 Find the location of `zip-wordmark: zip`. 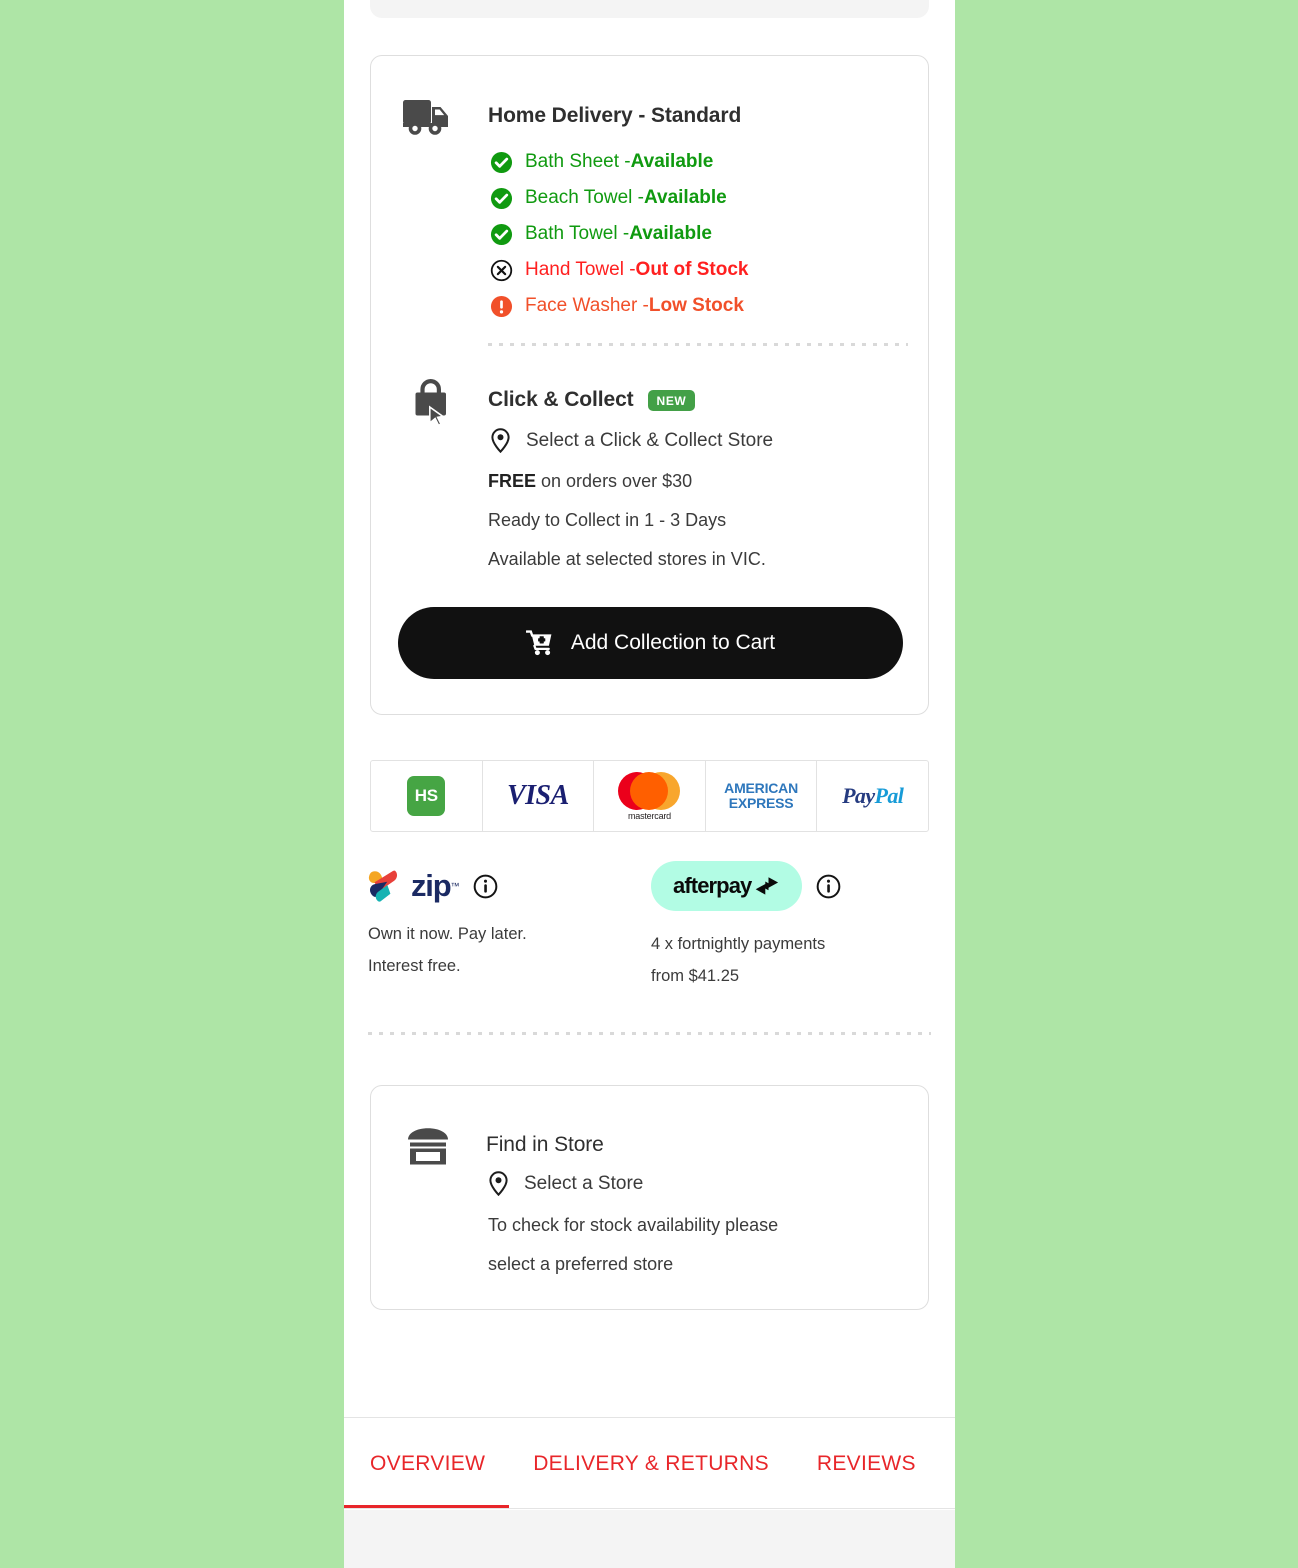

zip-wordmark: zip is located at coordinates (431, 885).